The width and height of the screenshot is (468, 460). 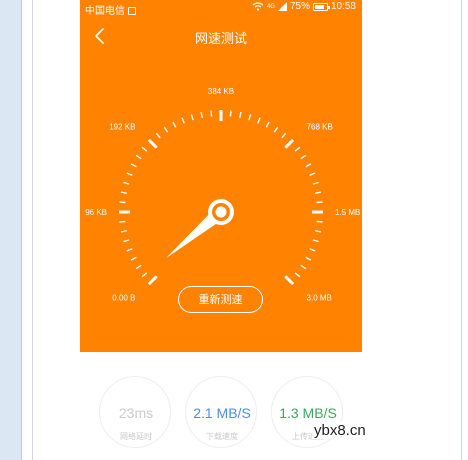 I want to click on page-margin-left, so click(x=51, y=230).